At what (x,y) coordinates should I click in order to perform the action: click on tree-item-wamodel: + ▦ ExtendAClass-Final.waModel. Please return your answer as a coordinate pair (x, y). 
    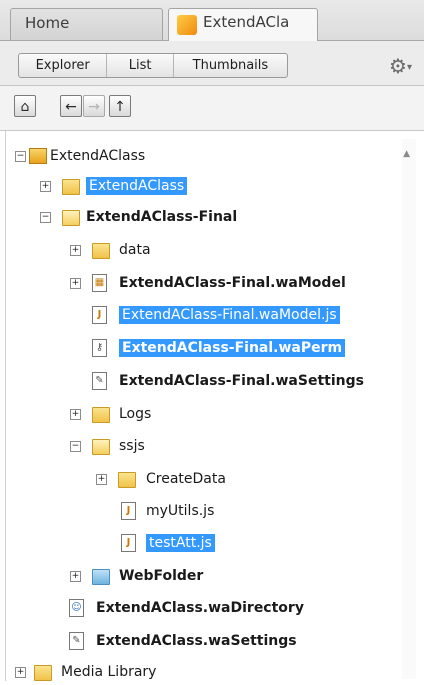
    Looking at the image, I should click on (196, 284).